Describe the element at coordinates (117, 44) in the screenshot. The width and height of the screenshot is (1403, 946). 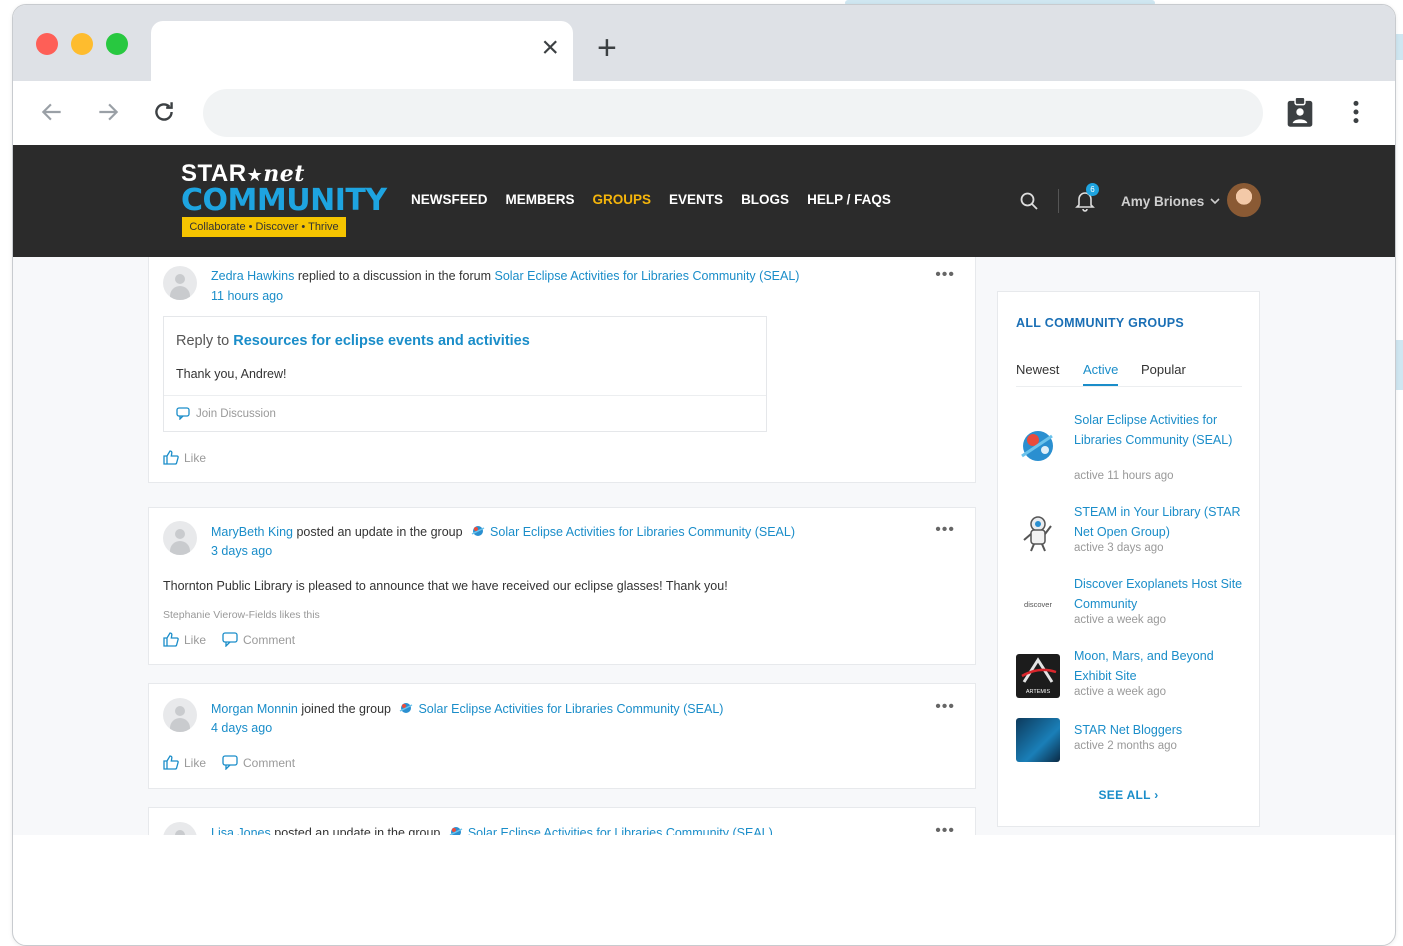
I see `window-maximize-dot` at that location.